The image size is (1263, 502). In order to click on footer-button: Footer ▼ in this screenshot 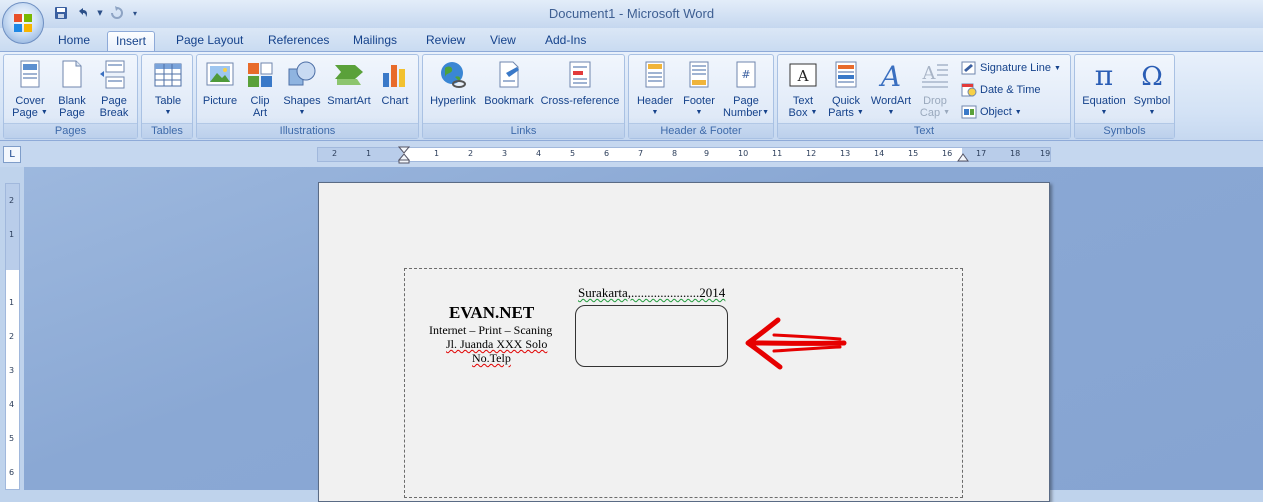, I will do `click(699, 89)`.